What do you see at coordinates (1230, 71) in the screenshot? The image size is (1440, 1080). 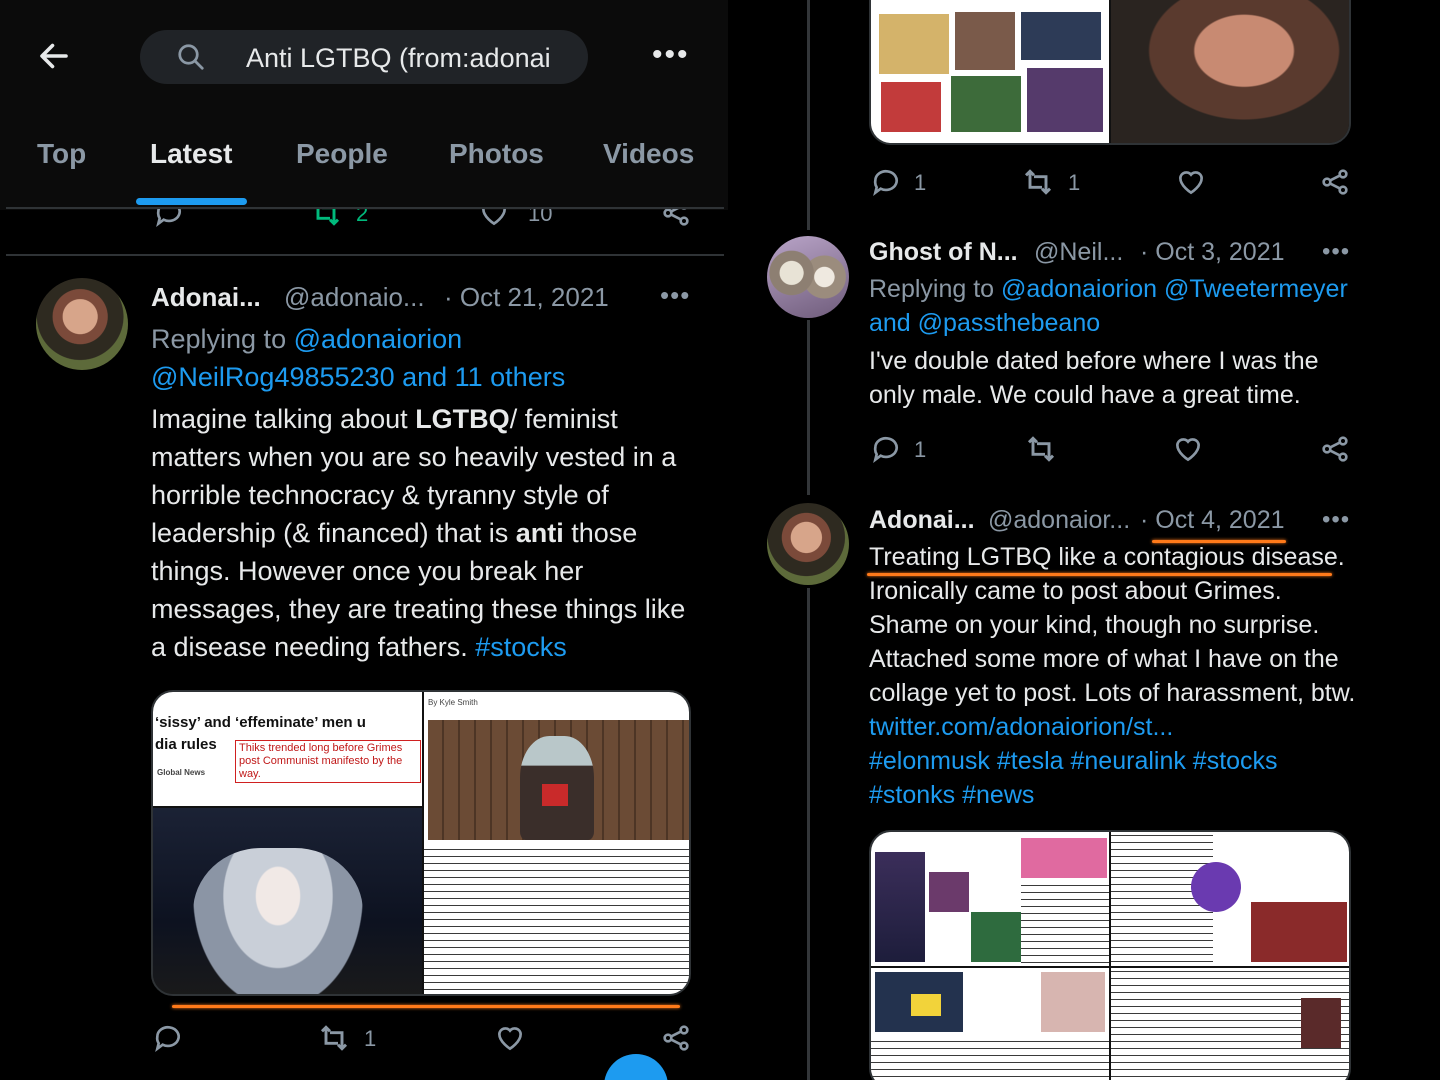 I see `portrait-photo` at bounding box center [1230, 71].